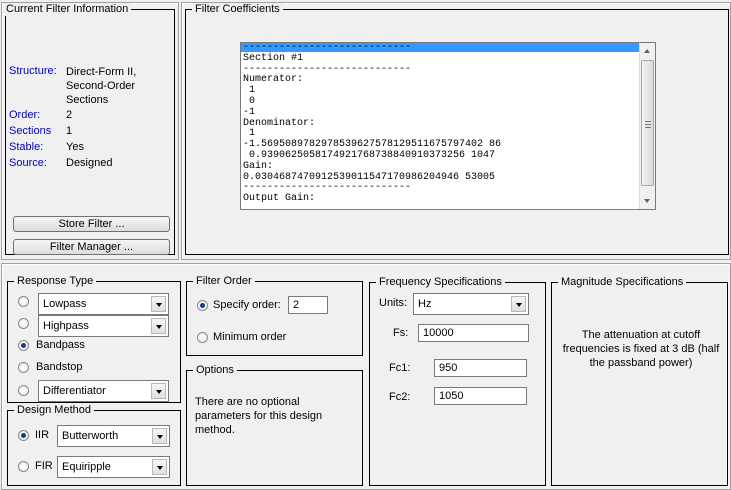  Describe the element at coordinates (42, 435) in the screenshot. I see `iir-label: IIR` at that location.